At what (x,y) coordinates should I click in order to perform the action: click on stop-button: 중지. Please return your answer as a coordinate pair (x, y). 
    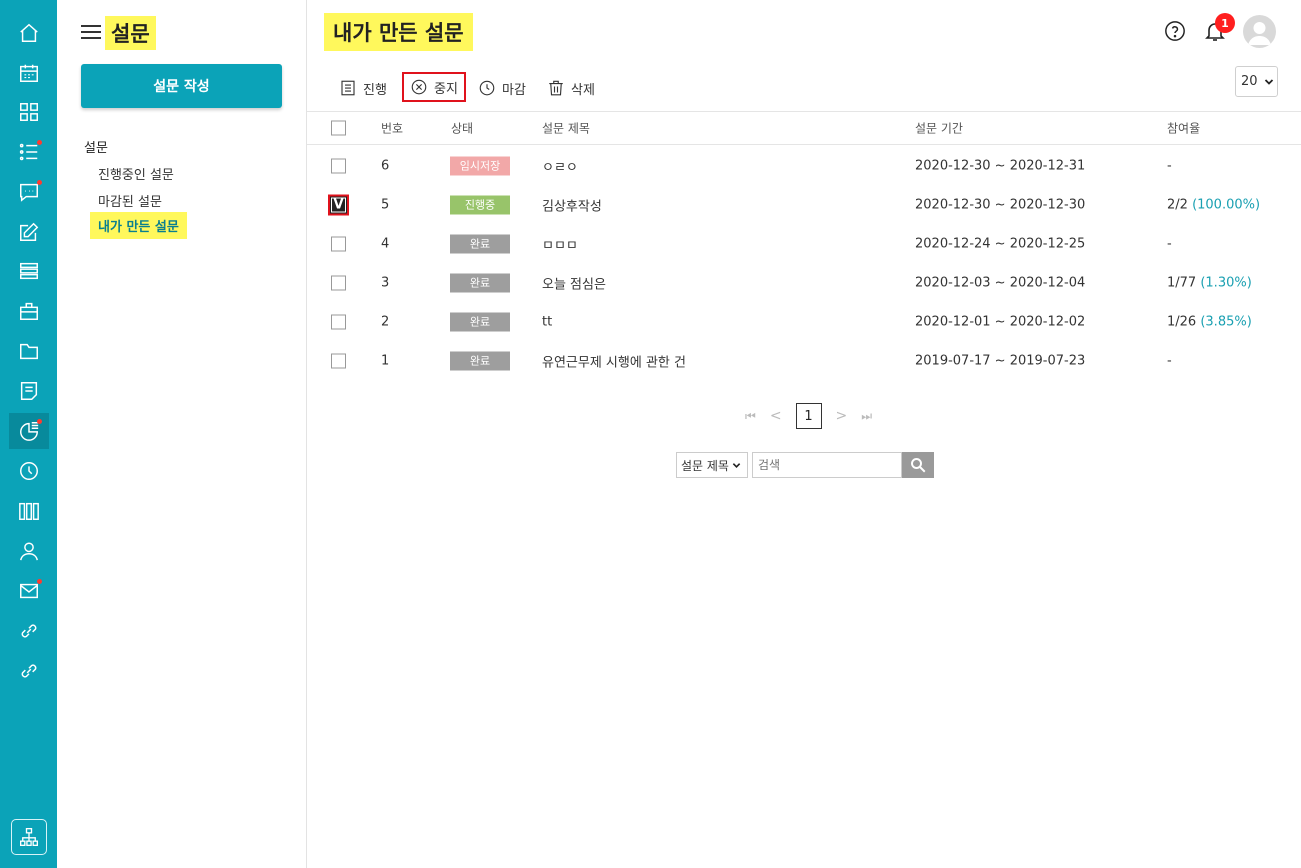
    Looking at the image, I should click on (434, 87).